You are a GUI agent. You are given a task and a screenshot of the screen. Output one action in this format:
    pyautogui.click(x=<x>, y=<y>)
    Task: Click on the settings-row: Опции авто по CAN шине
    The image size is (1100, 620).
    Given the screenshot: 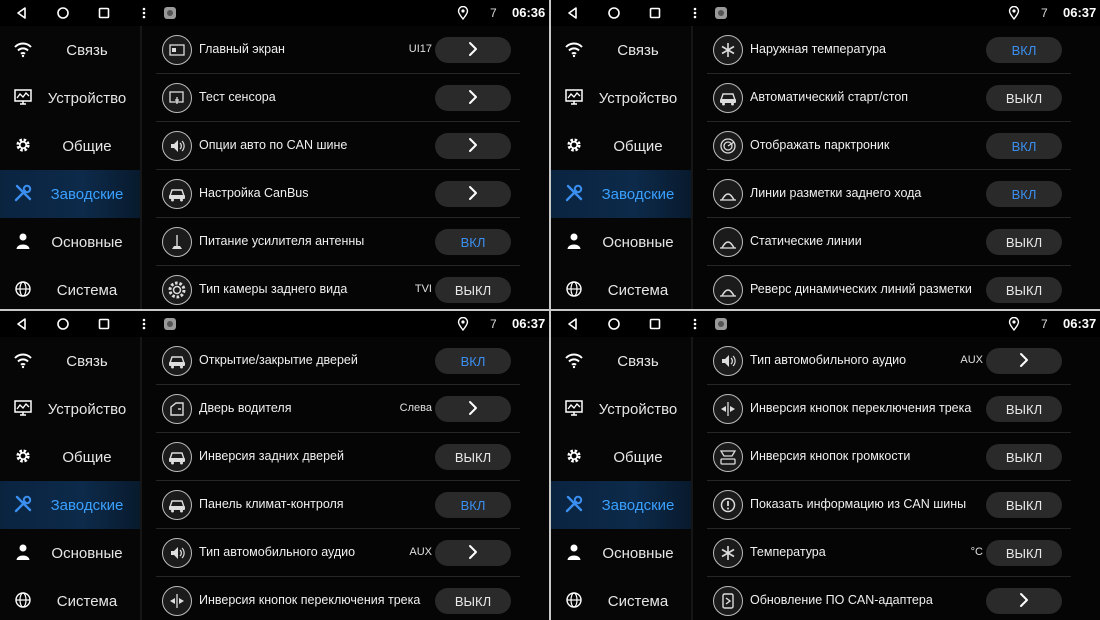 What is the action you would take?
    pyautogui.click(x=338, y=146)
    